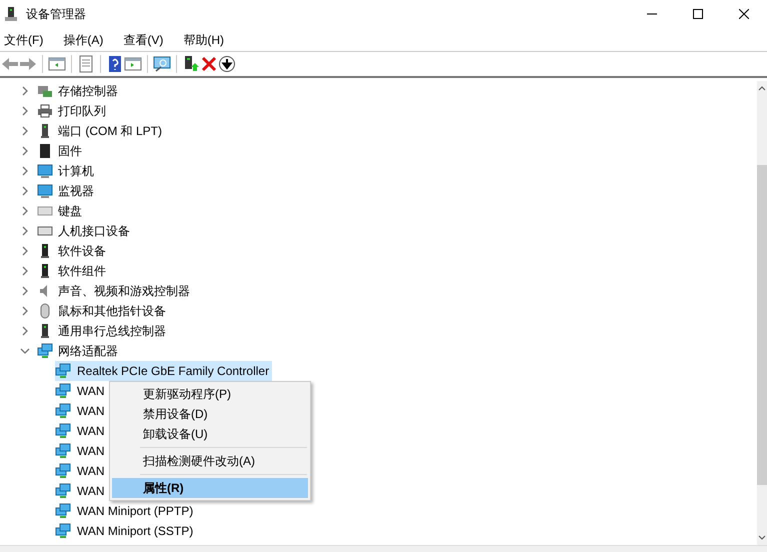 The height and width of the screenshot is (552, 767). I want to click on context-menu-item: 扫描检测硬件改动(A), so click(210, 461).